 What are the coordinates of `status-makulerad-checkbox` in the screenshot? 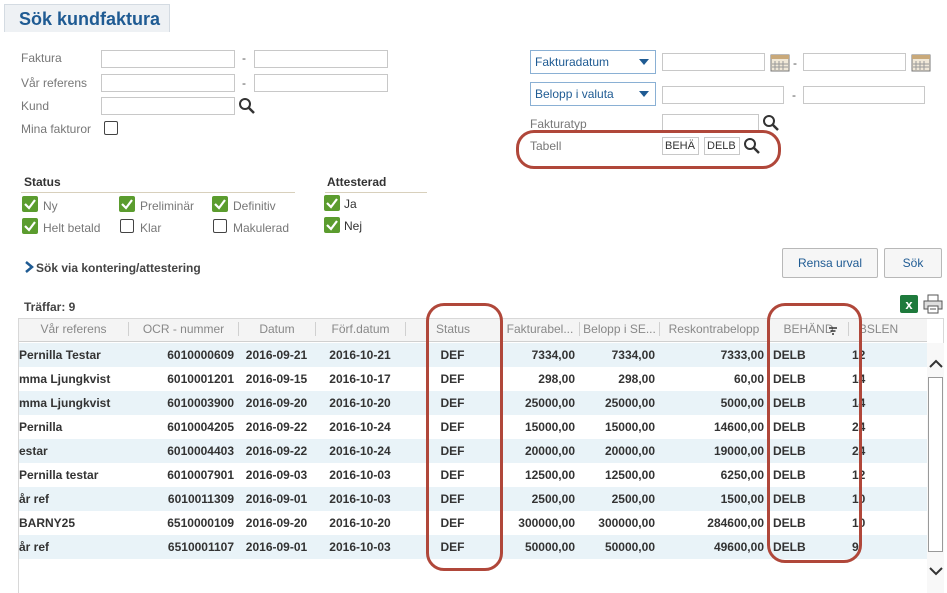 It's located at (220, 226).